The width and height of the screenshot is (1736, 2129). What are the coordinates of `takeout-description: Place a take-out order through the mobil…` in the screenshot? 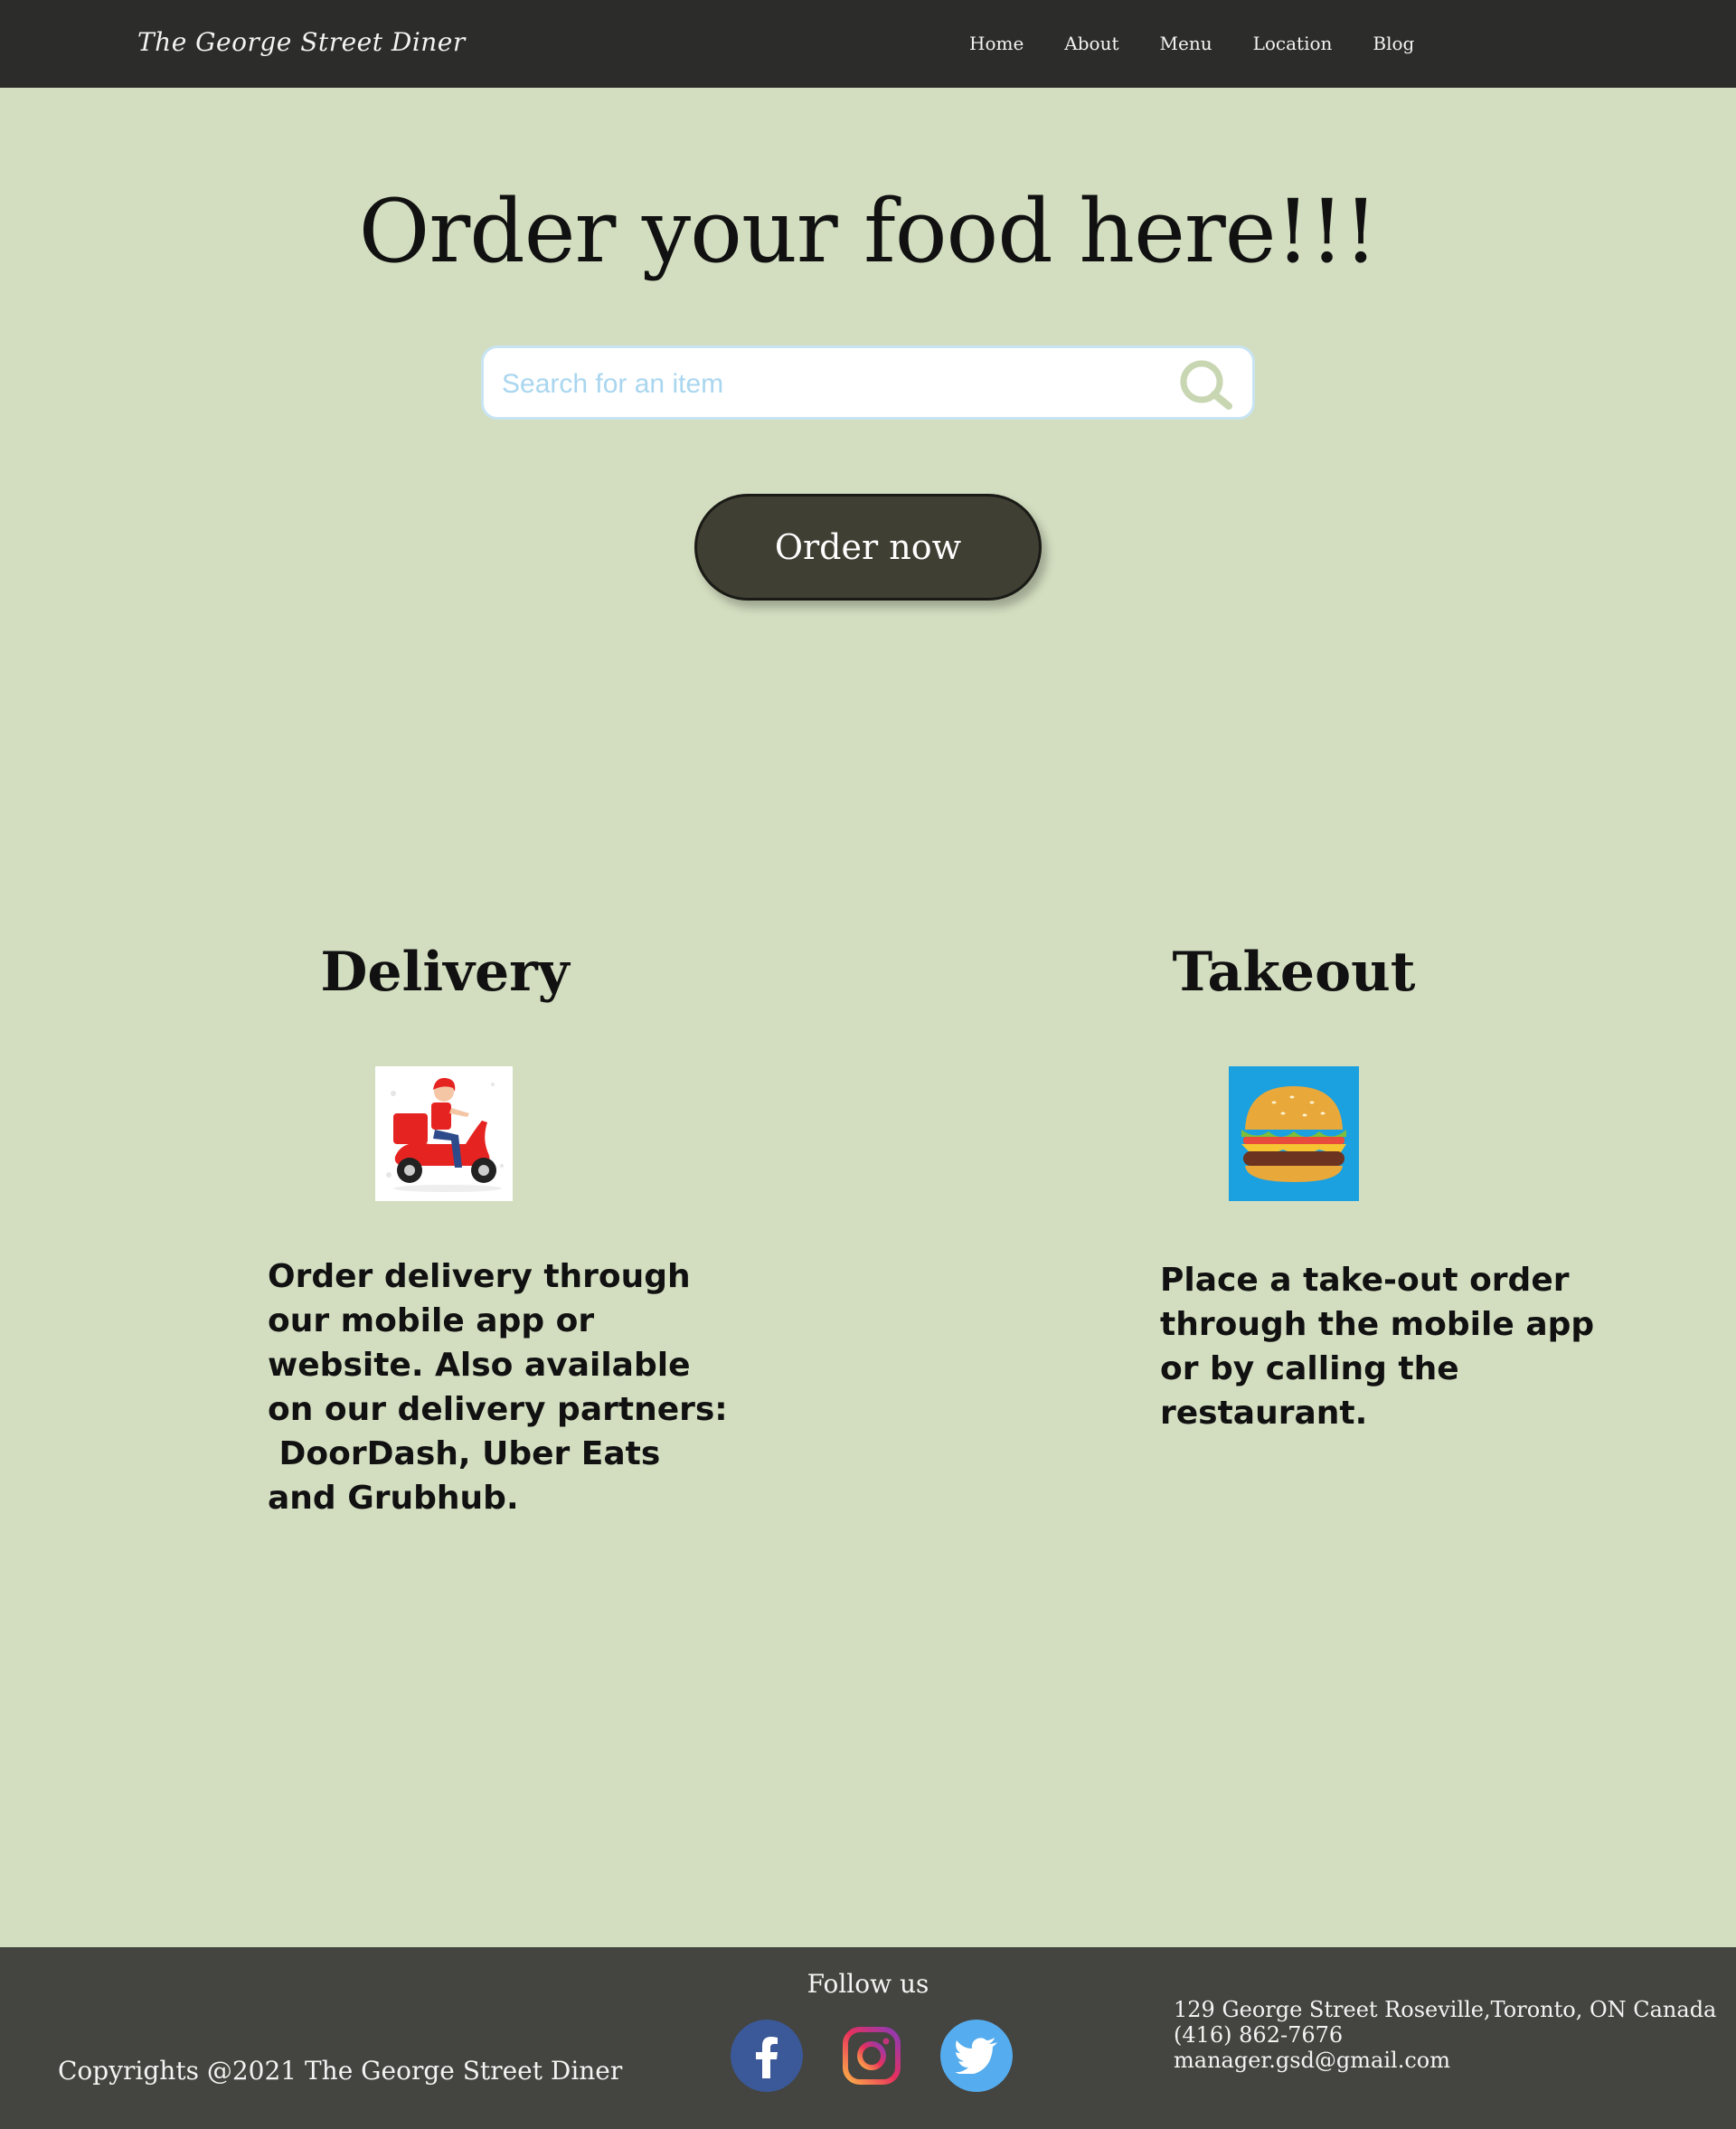 It's located at (1378, 1347).